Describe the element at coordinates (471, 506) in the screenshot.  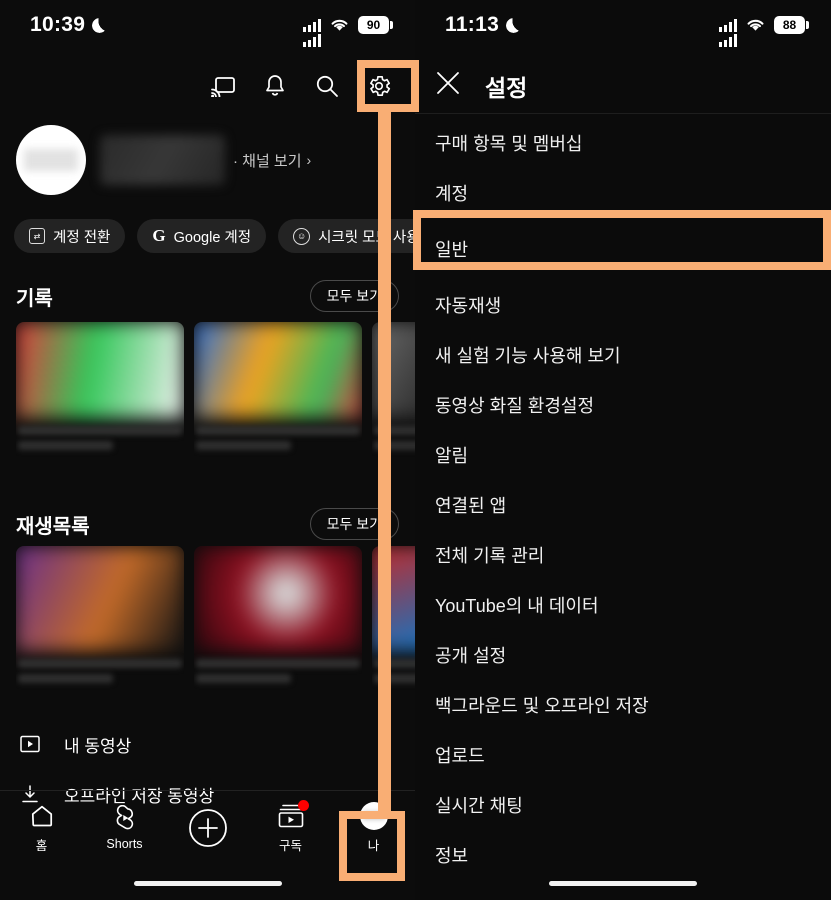
I see `menu-item-label: 연결된 앱` at that location.